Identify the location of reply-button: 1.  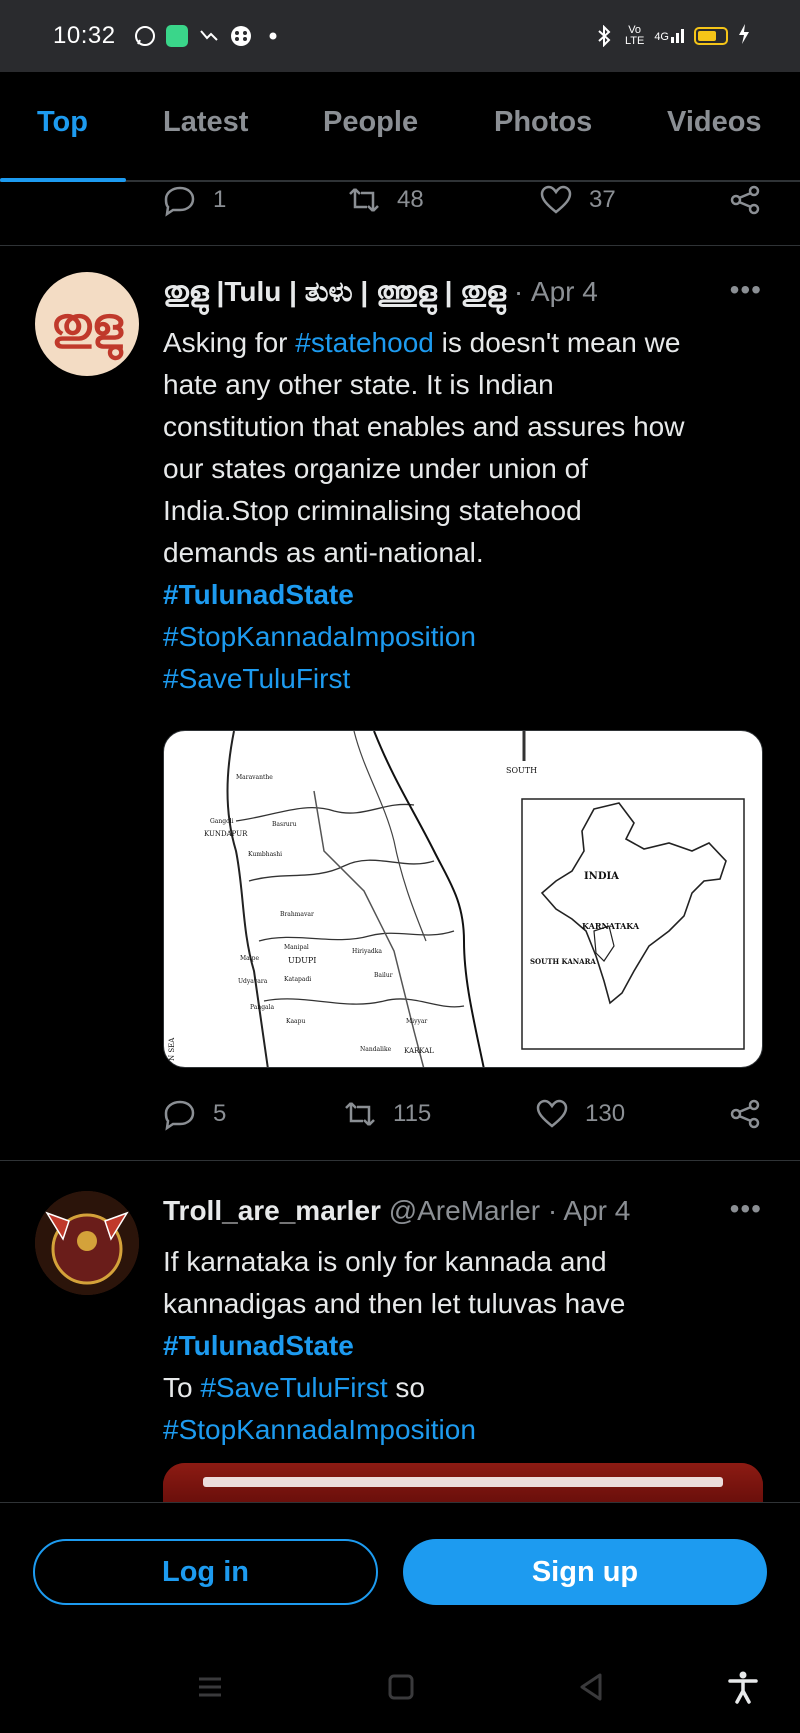
(194, 200).